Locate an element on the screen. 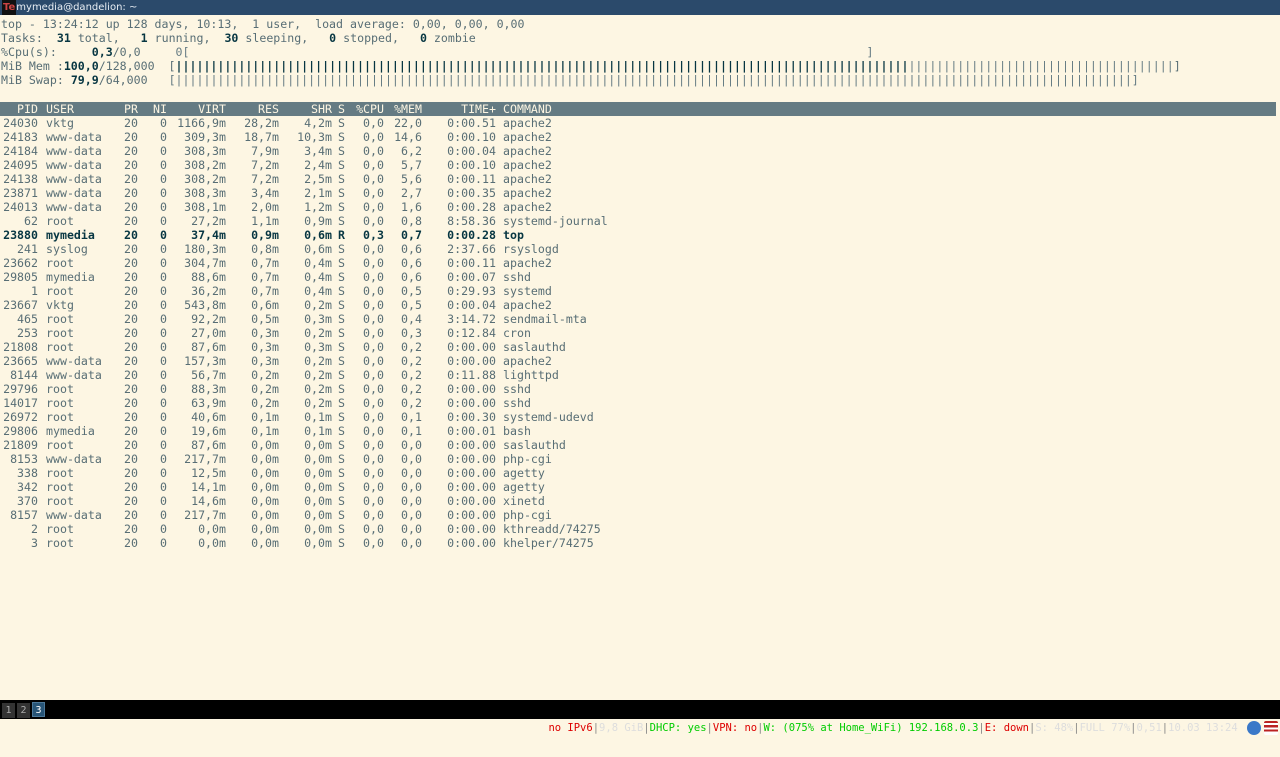  column-header-cmd: COMMAND is located at coordinates (527, 109).